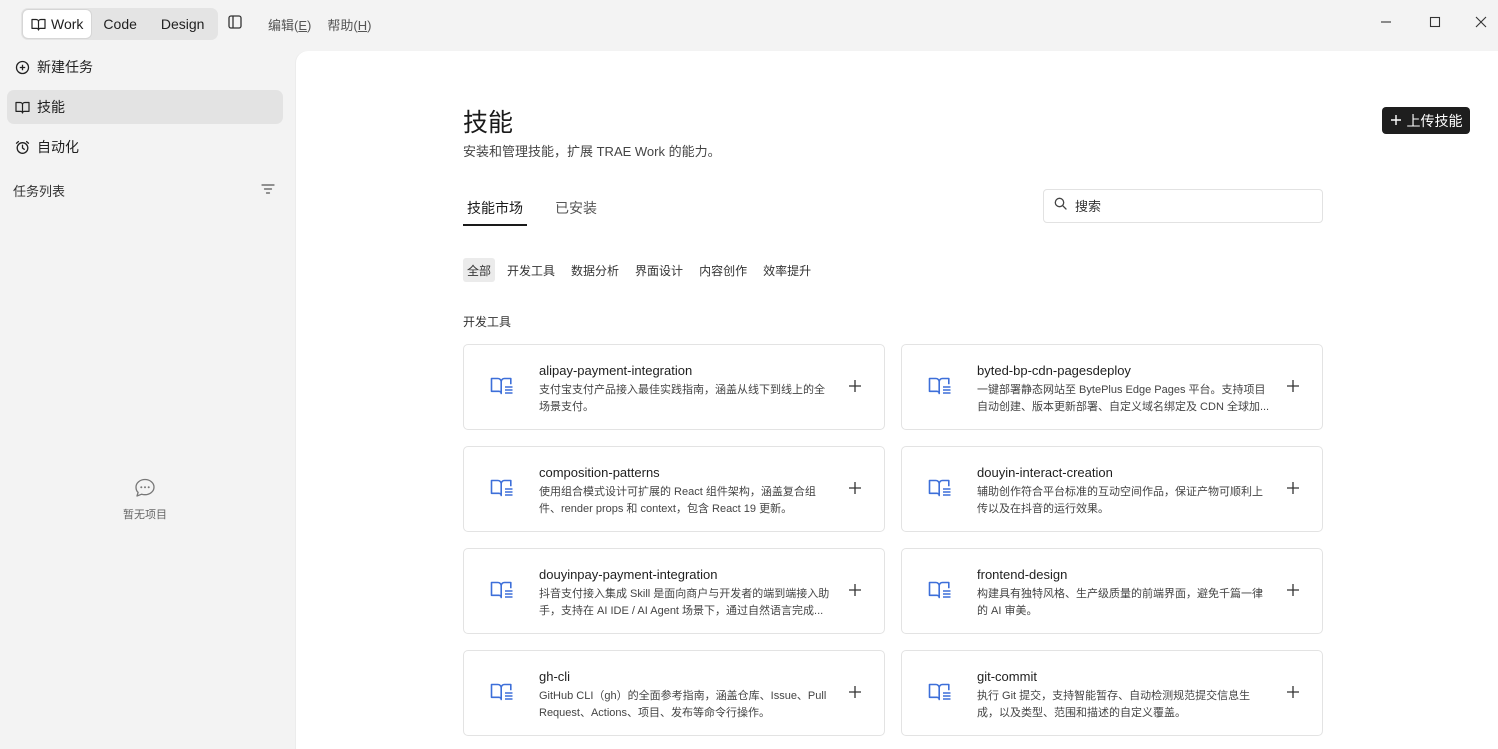  Describe the element at coordinates (145, 515) in the screenshot. I see `empty-state-text: 暂无项目` at that location.